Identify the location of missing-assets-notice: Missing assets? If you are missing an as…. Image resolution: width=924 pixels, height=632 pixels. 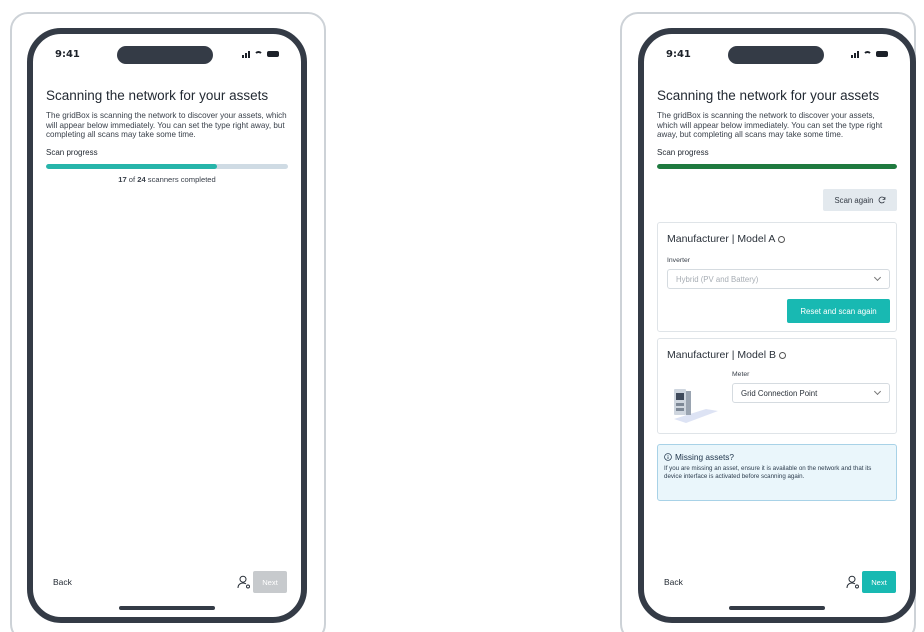
(777, 472).